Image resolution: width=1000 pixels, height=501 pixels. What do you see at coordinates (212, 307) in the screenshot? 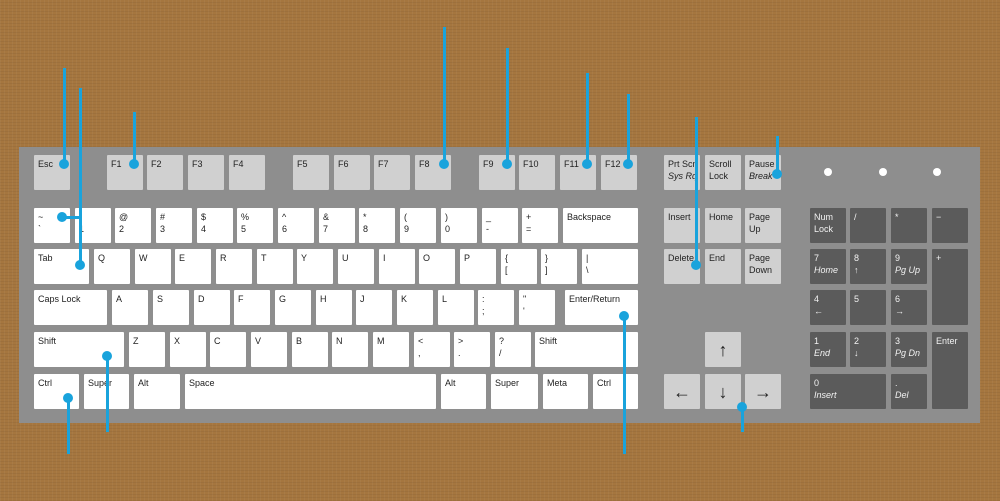
I see `key-d: D` at bounding box center [212, 307].